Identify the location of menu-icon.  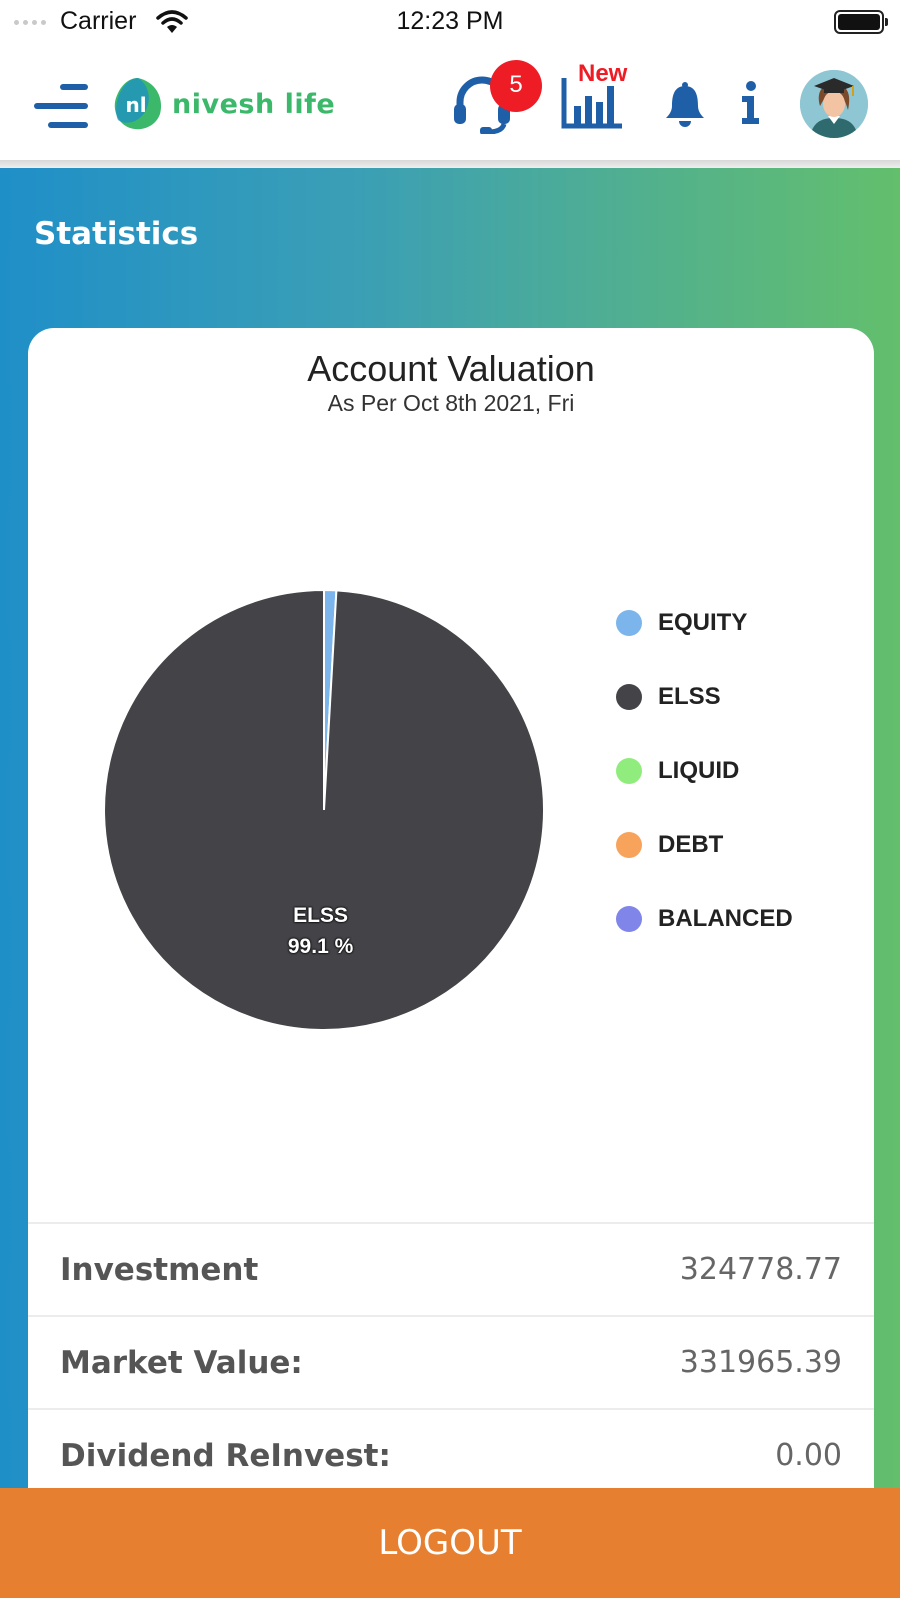
(61, 107).